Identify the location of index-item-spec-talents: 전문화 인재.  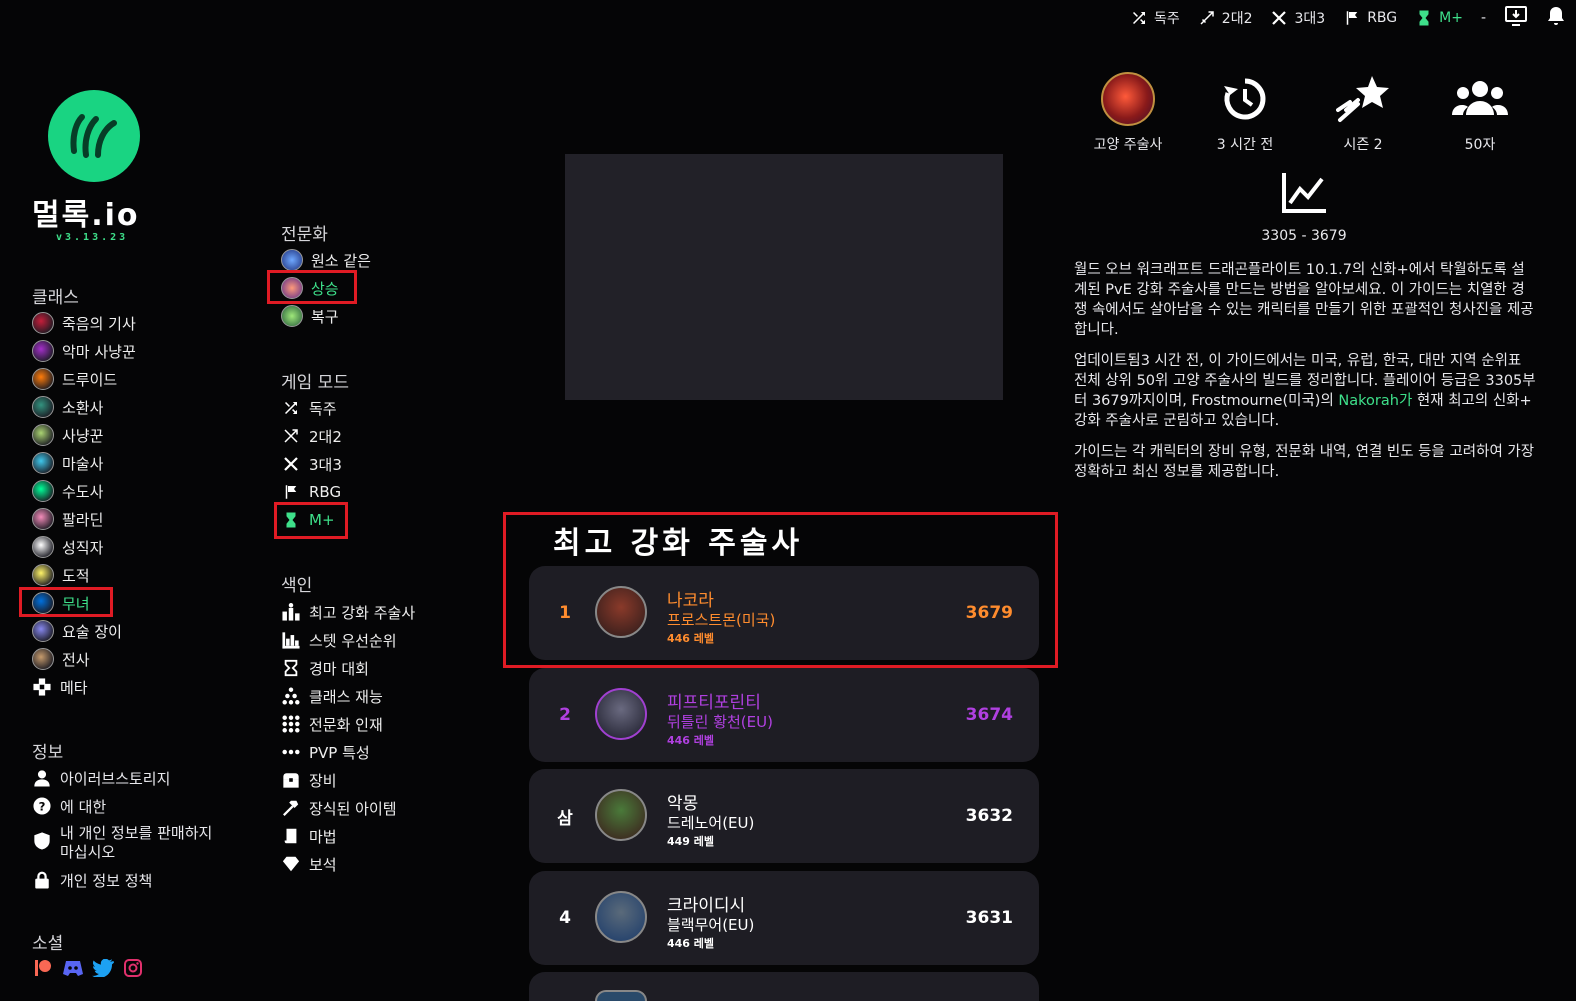
(348, 724).